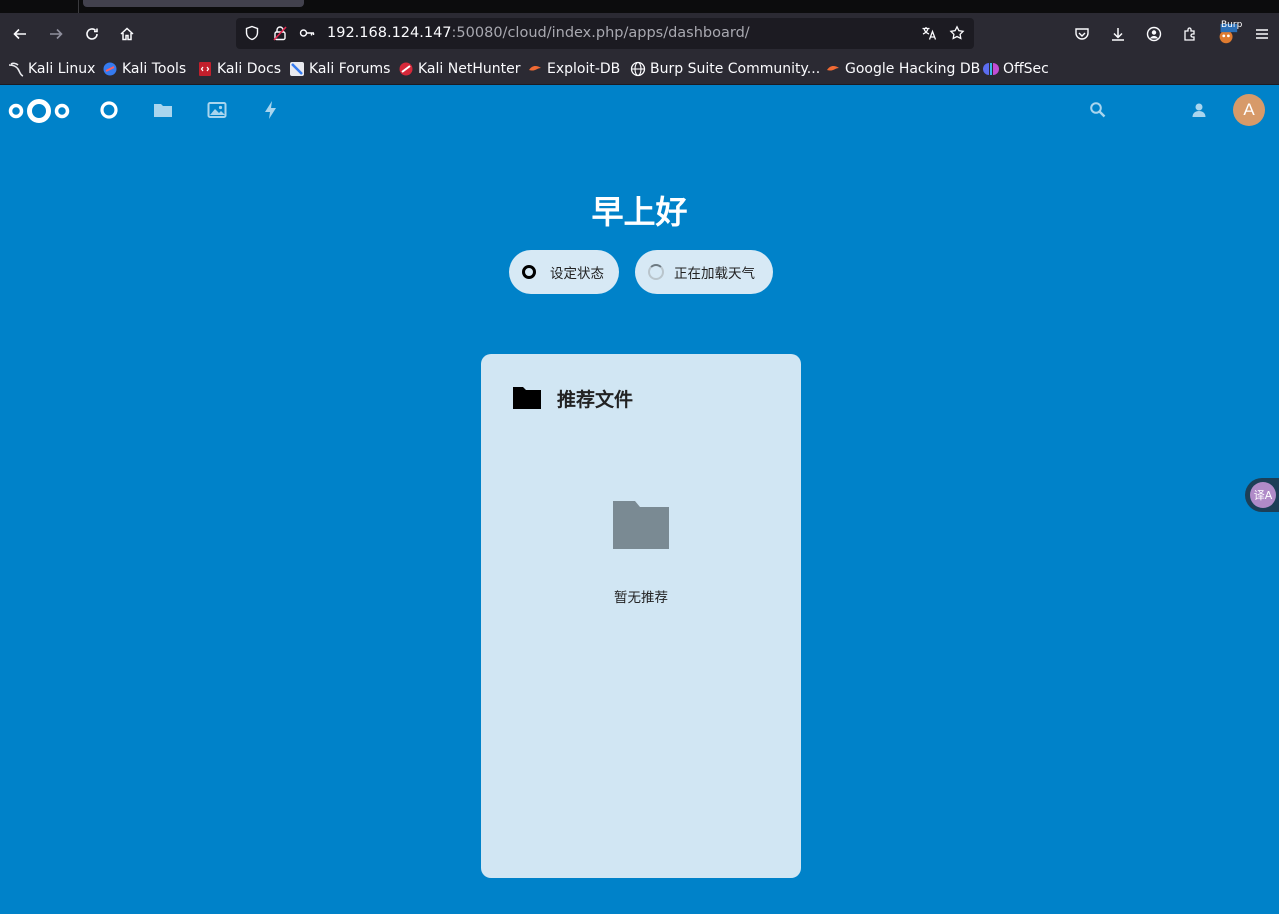 The image size is (1279, 914). I want to click on bookmark-kali-tools: Kali Tools, so click(144, 69).